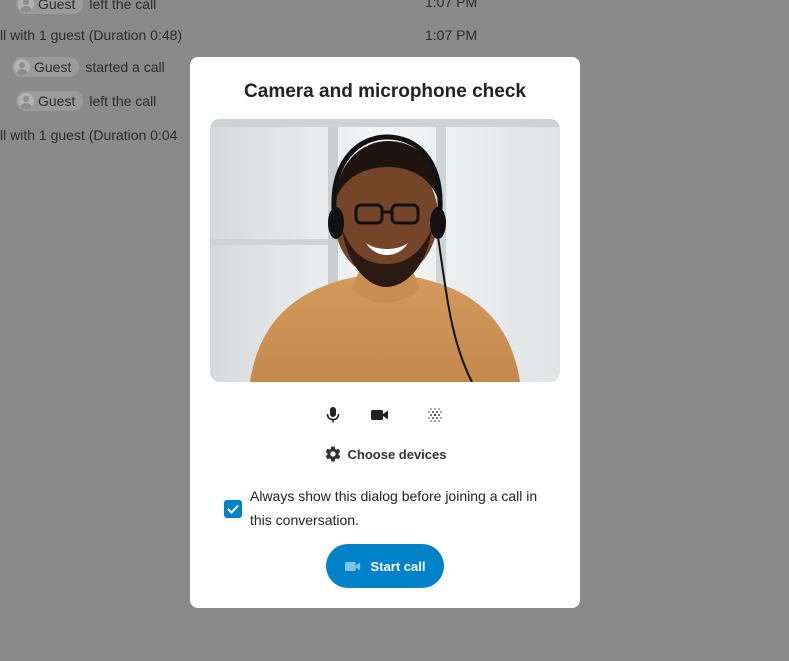  I want to click on always-show-checkbox, so click(233, 509).